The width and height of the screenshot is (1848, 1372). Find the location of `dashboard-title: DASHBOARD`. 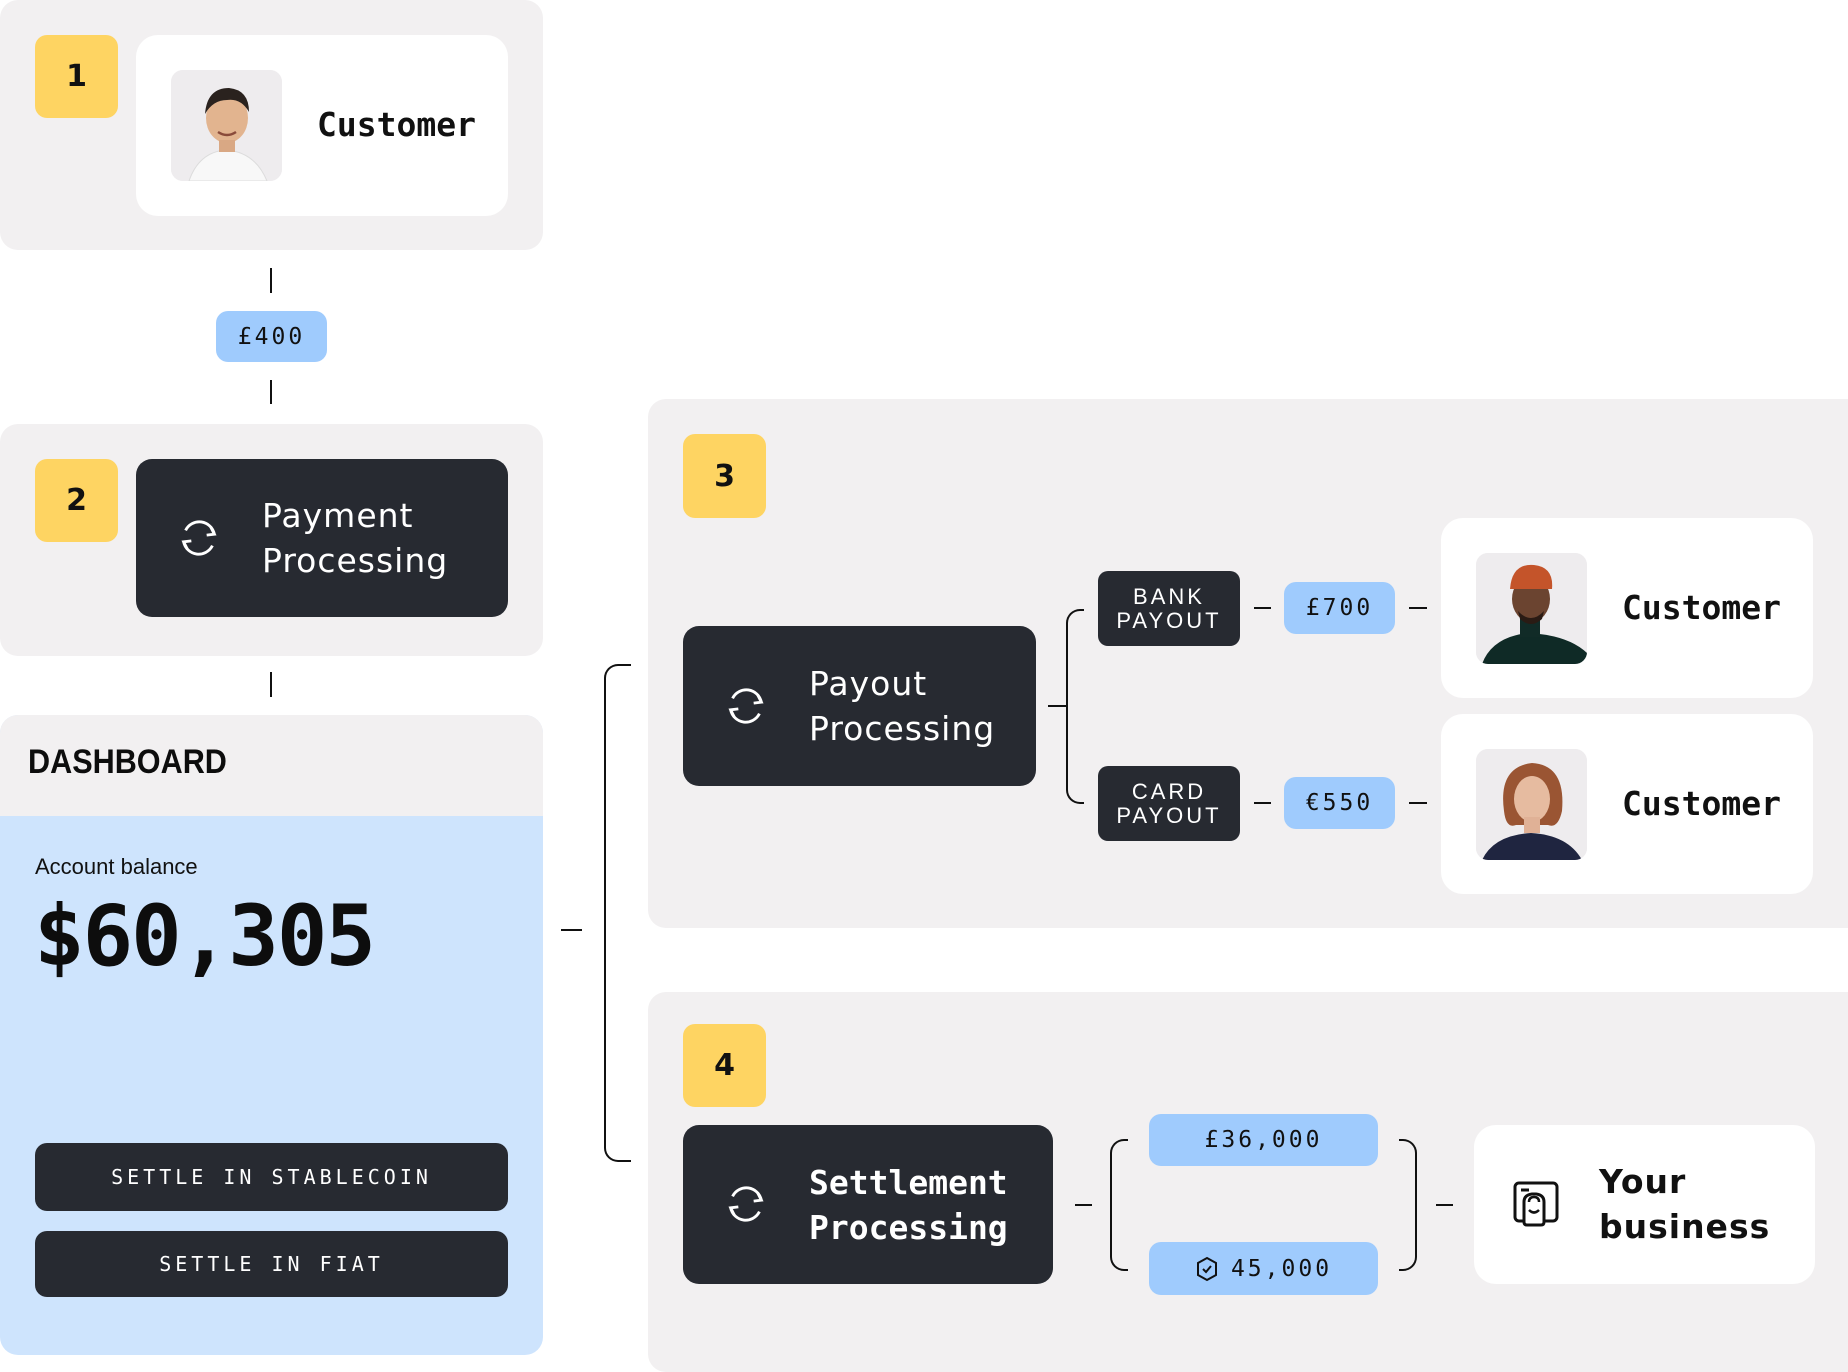

dashboard-title: DASHBOARD is located at coordinates (127, 762).